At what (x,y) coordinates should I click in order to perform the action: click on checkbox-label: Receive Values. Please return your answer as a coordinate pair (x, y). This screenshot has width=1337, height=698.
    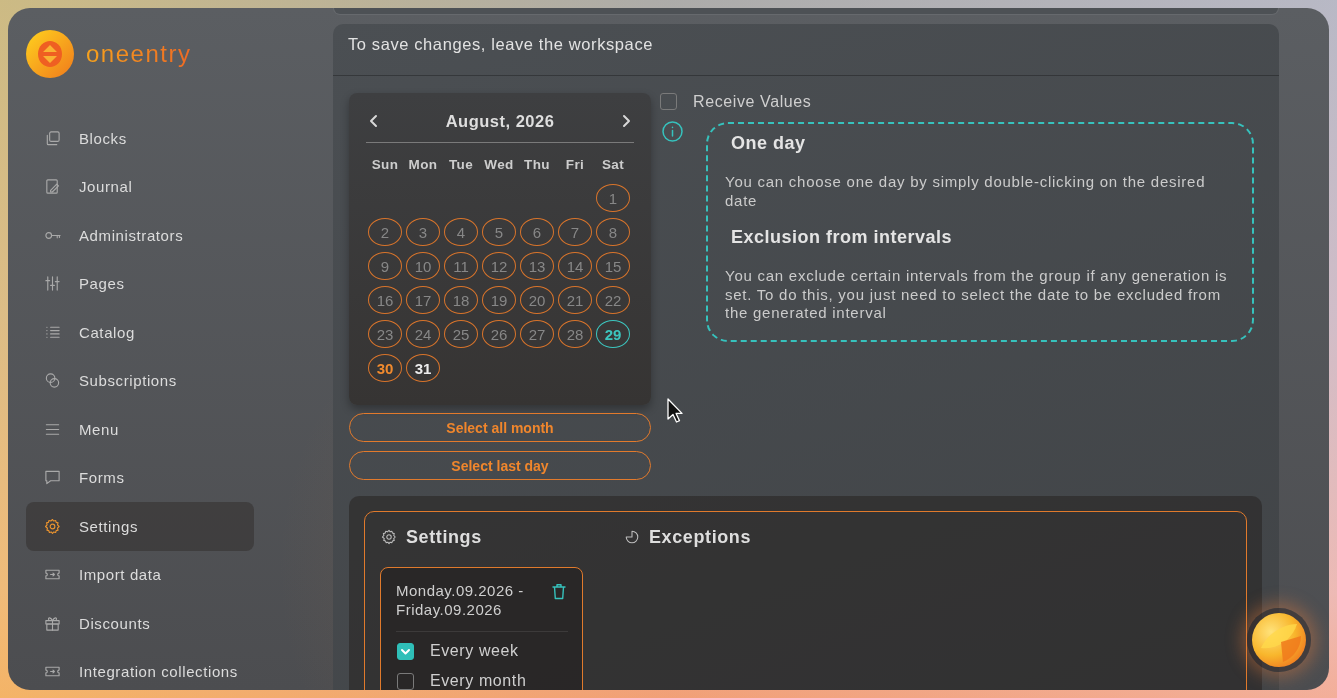
    Looking at the image, I should click on (752, 101).